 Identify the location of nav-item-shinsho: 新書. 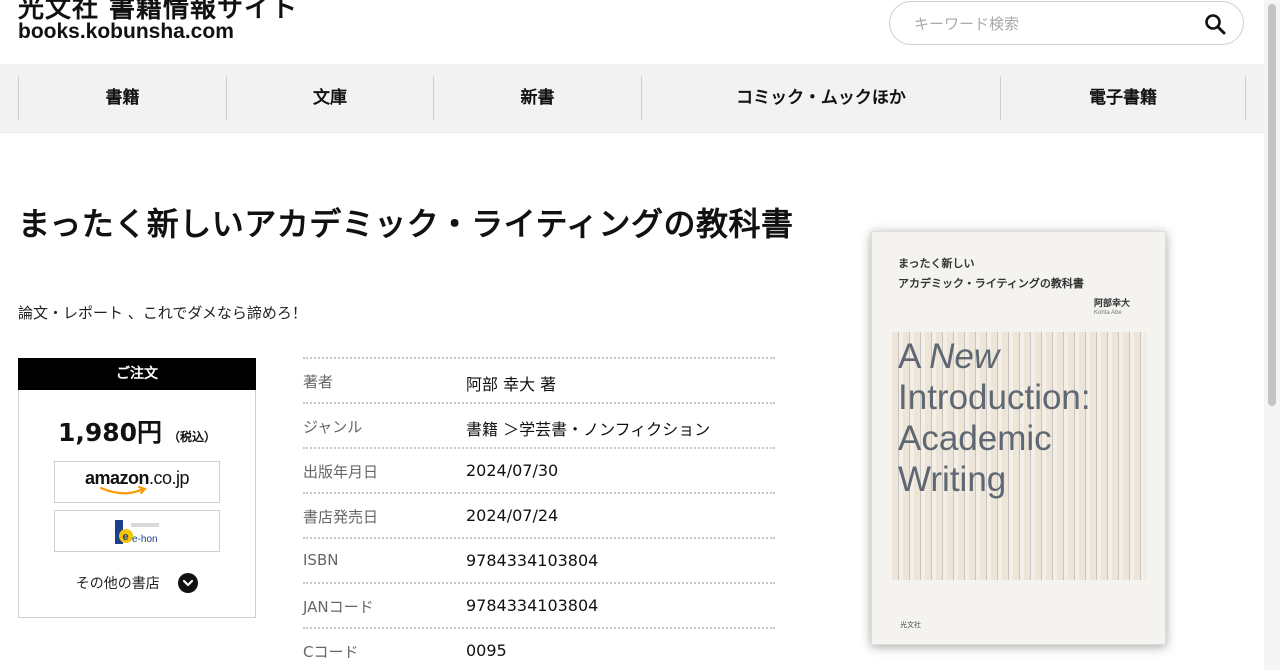
(537, 98).